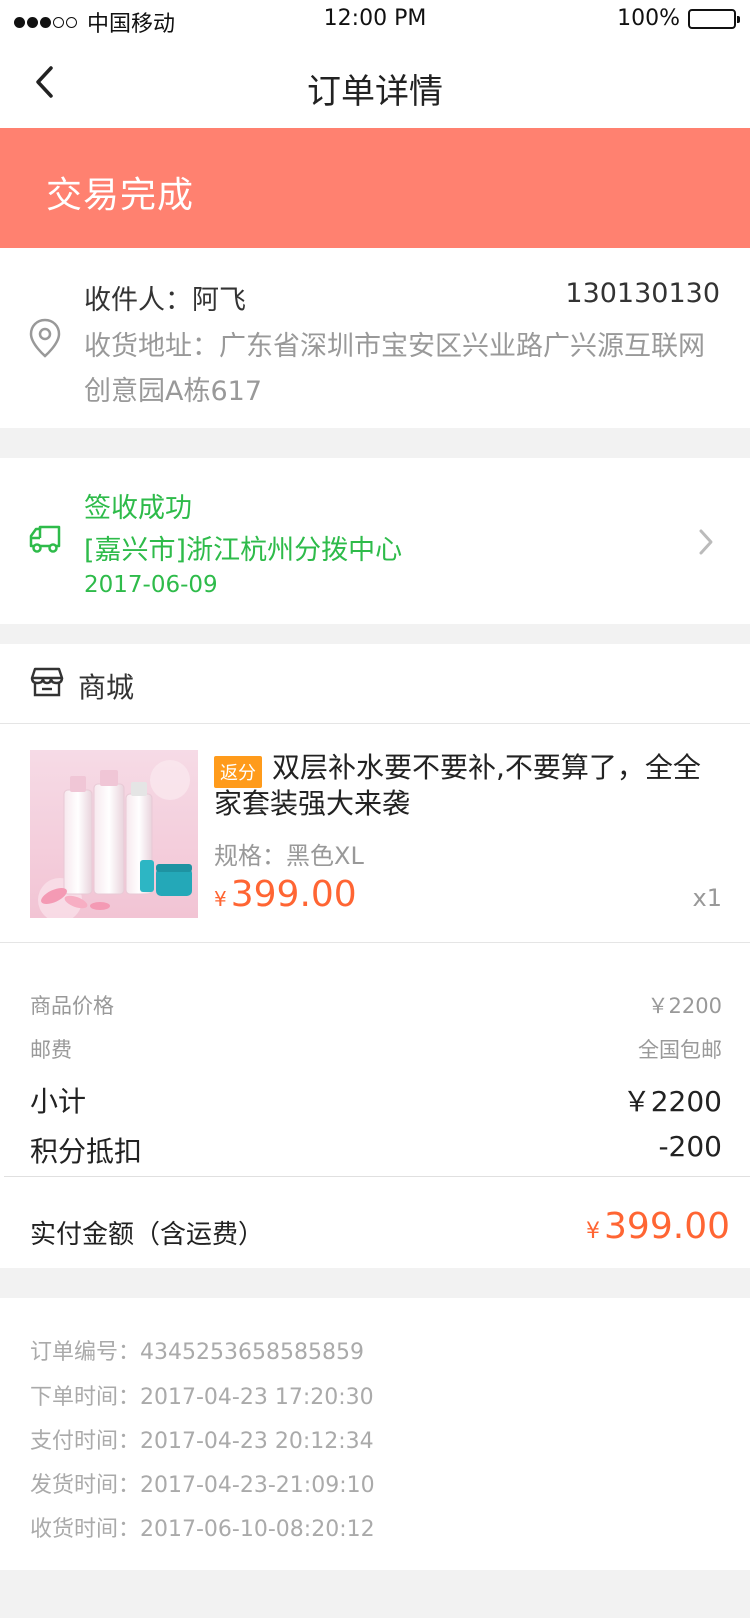 Image resolution: width=750 pixels, height=1618 pixels. I want to click on battery-icon, so click(714, 18).